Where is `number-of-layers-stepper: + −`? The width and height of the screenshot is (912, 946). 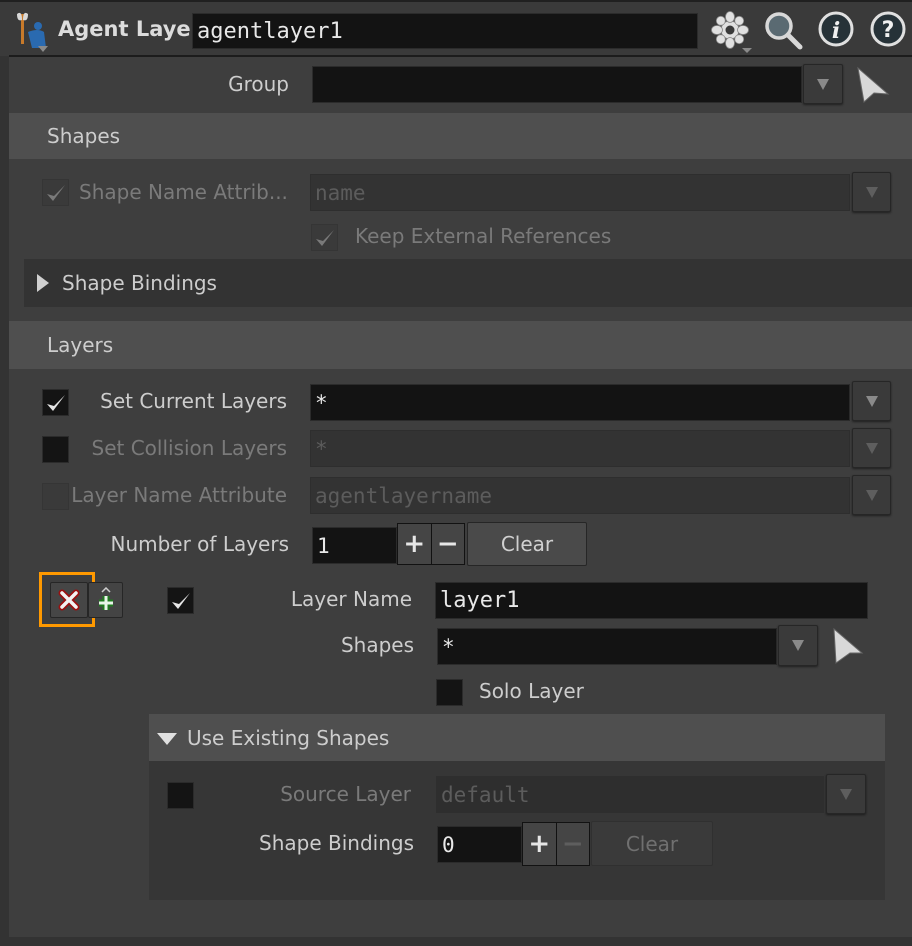
number-of-layers-stepper: + − is located at coordinates (431, 544).